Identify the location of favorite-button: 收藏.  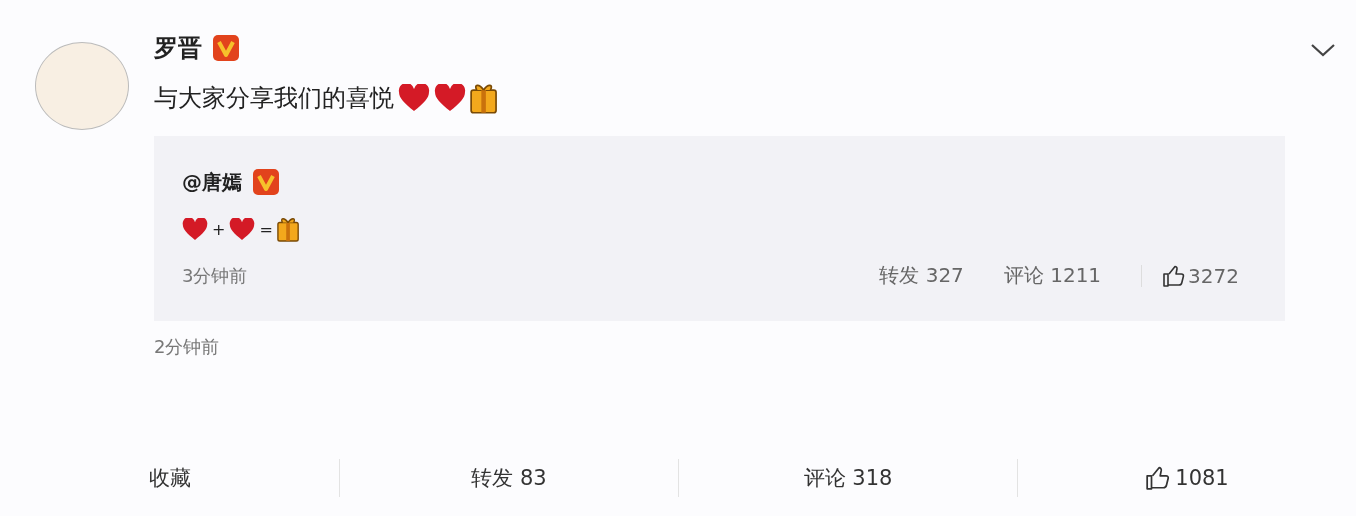
(169, 478).